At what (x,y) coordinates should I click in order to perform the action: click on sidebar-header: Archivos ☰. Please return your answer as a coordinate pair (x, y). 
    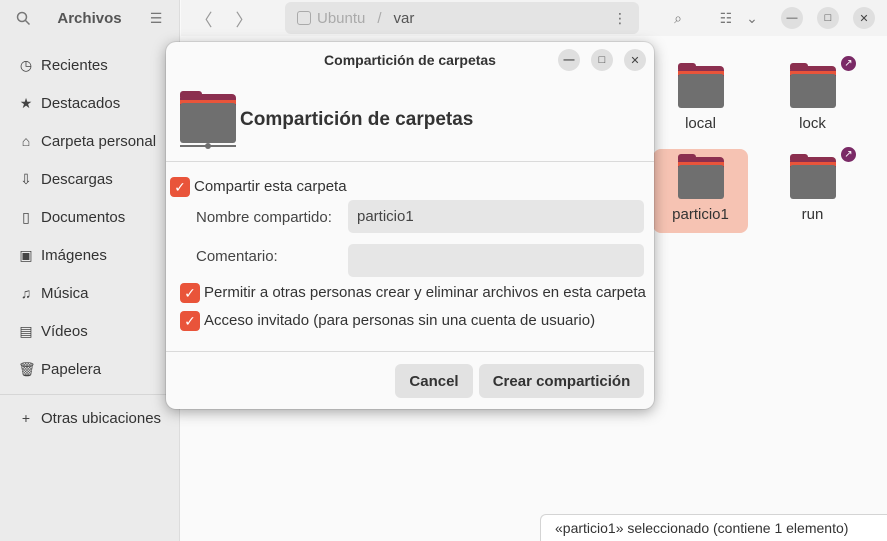
    Looking at the image, I should click on (89, 18).